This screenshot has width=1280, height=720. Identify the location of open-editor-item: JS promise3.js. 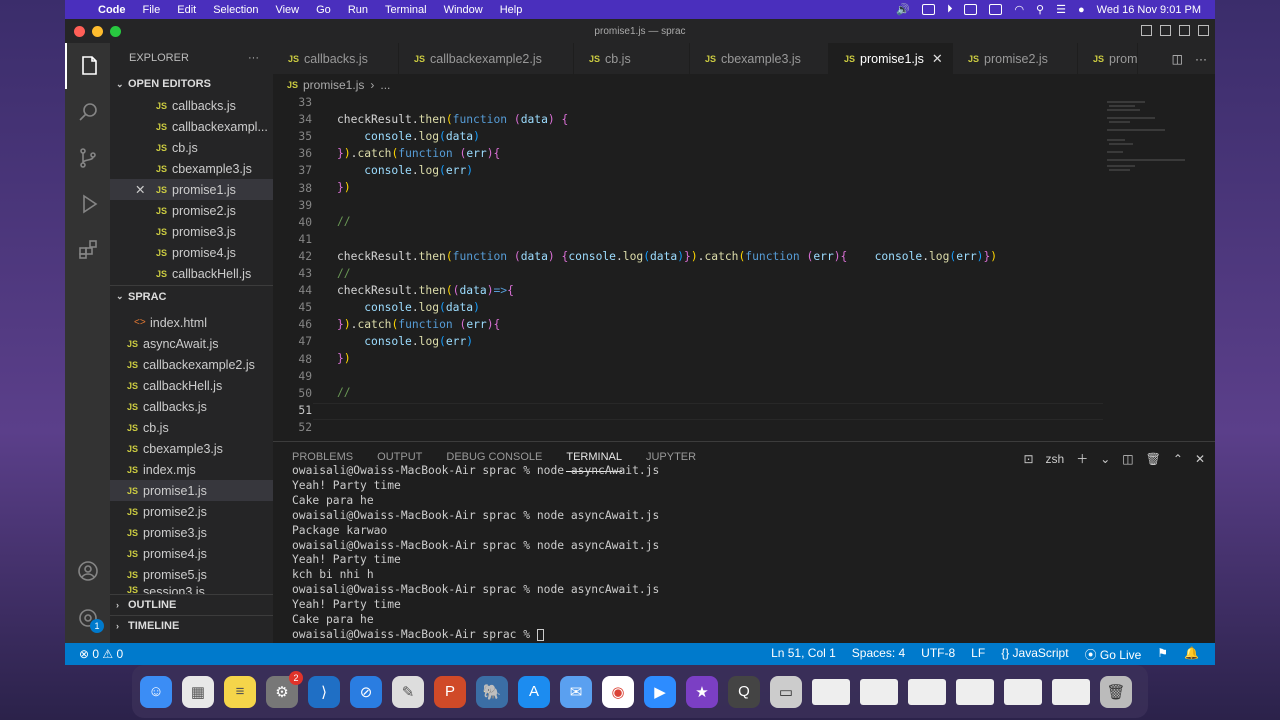
(191, 231).